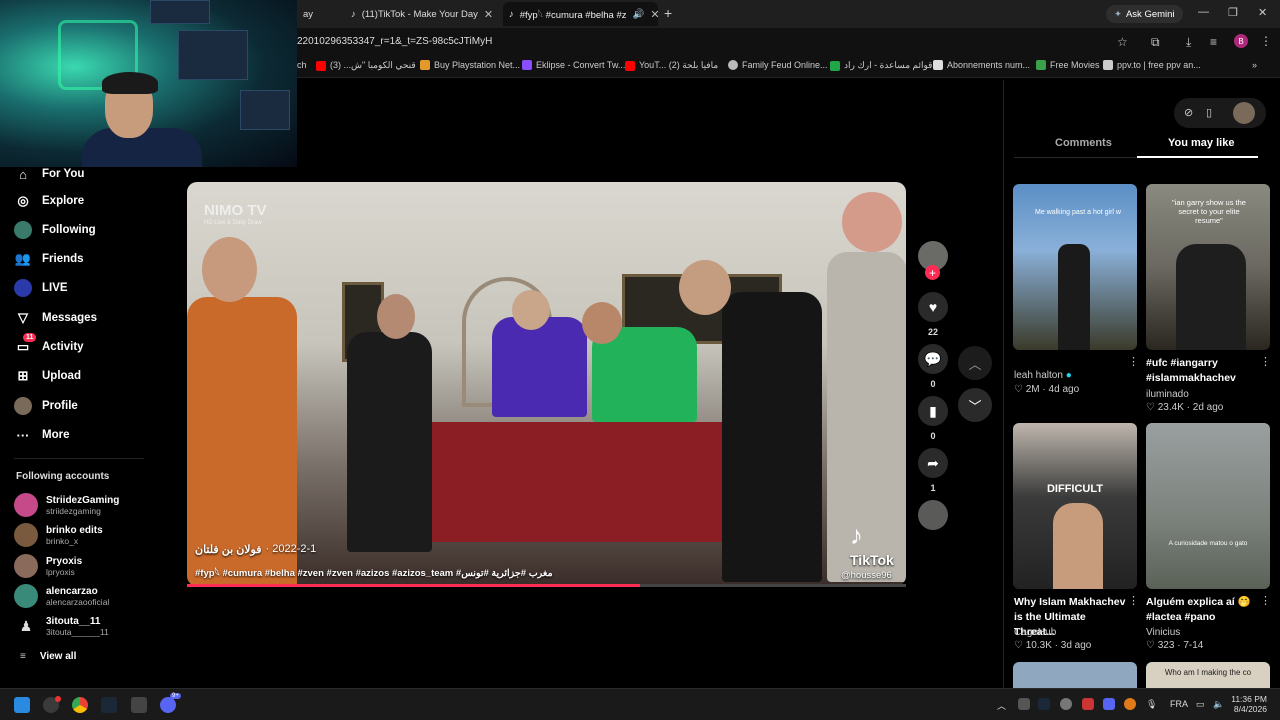  I want to click on browser-tab-tiktok: ♪ (11)TikTok - Make Your Day ✕, so click(420, 14).